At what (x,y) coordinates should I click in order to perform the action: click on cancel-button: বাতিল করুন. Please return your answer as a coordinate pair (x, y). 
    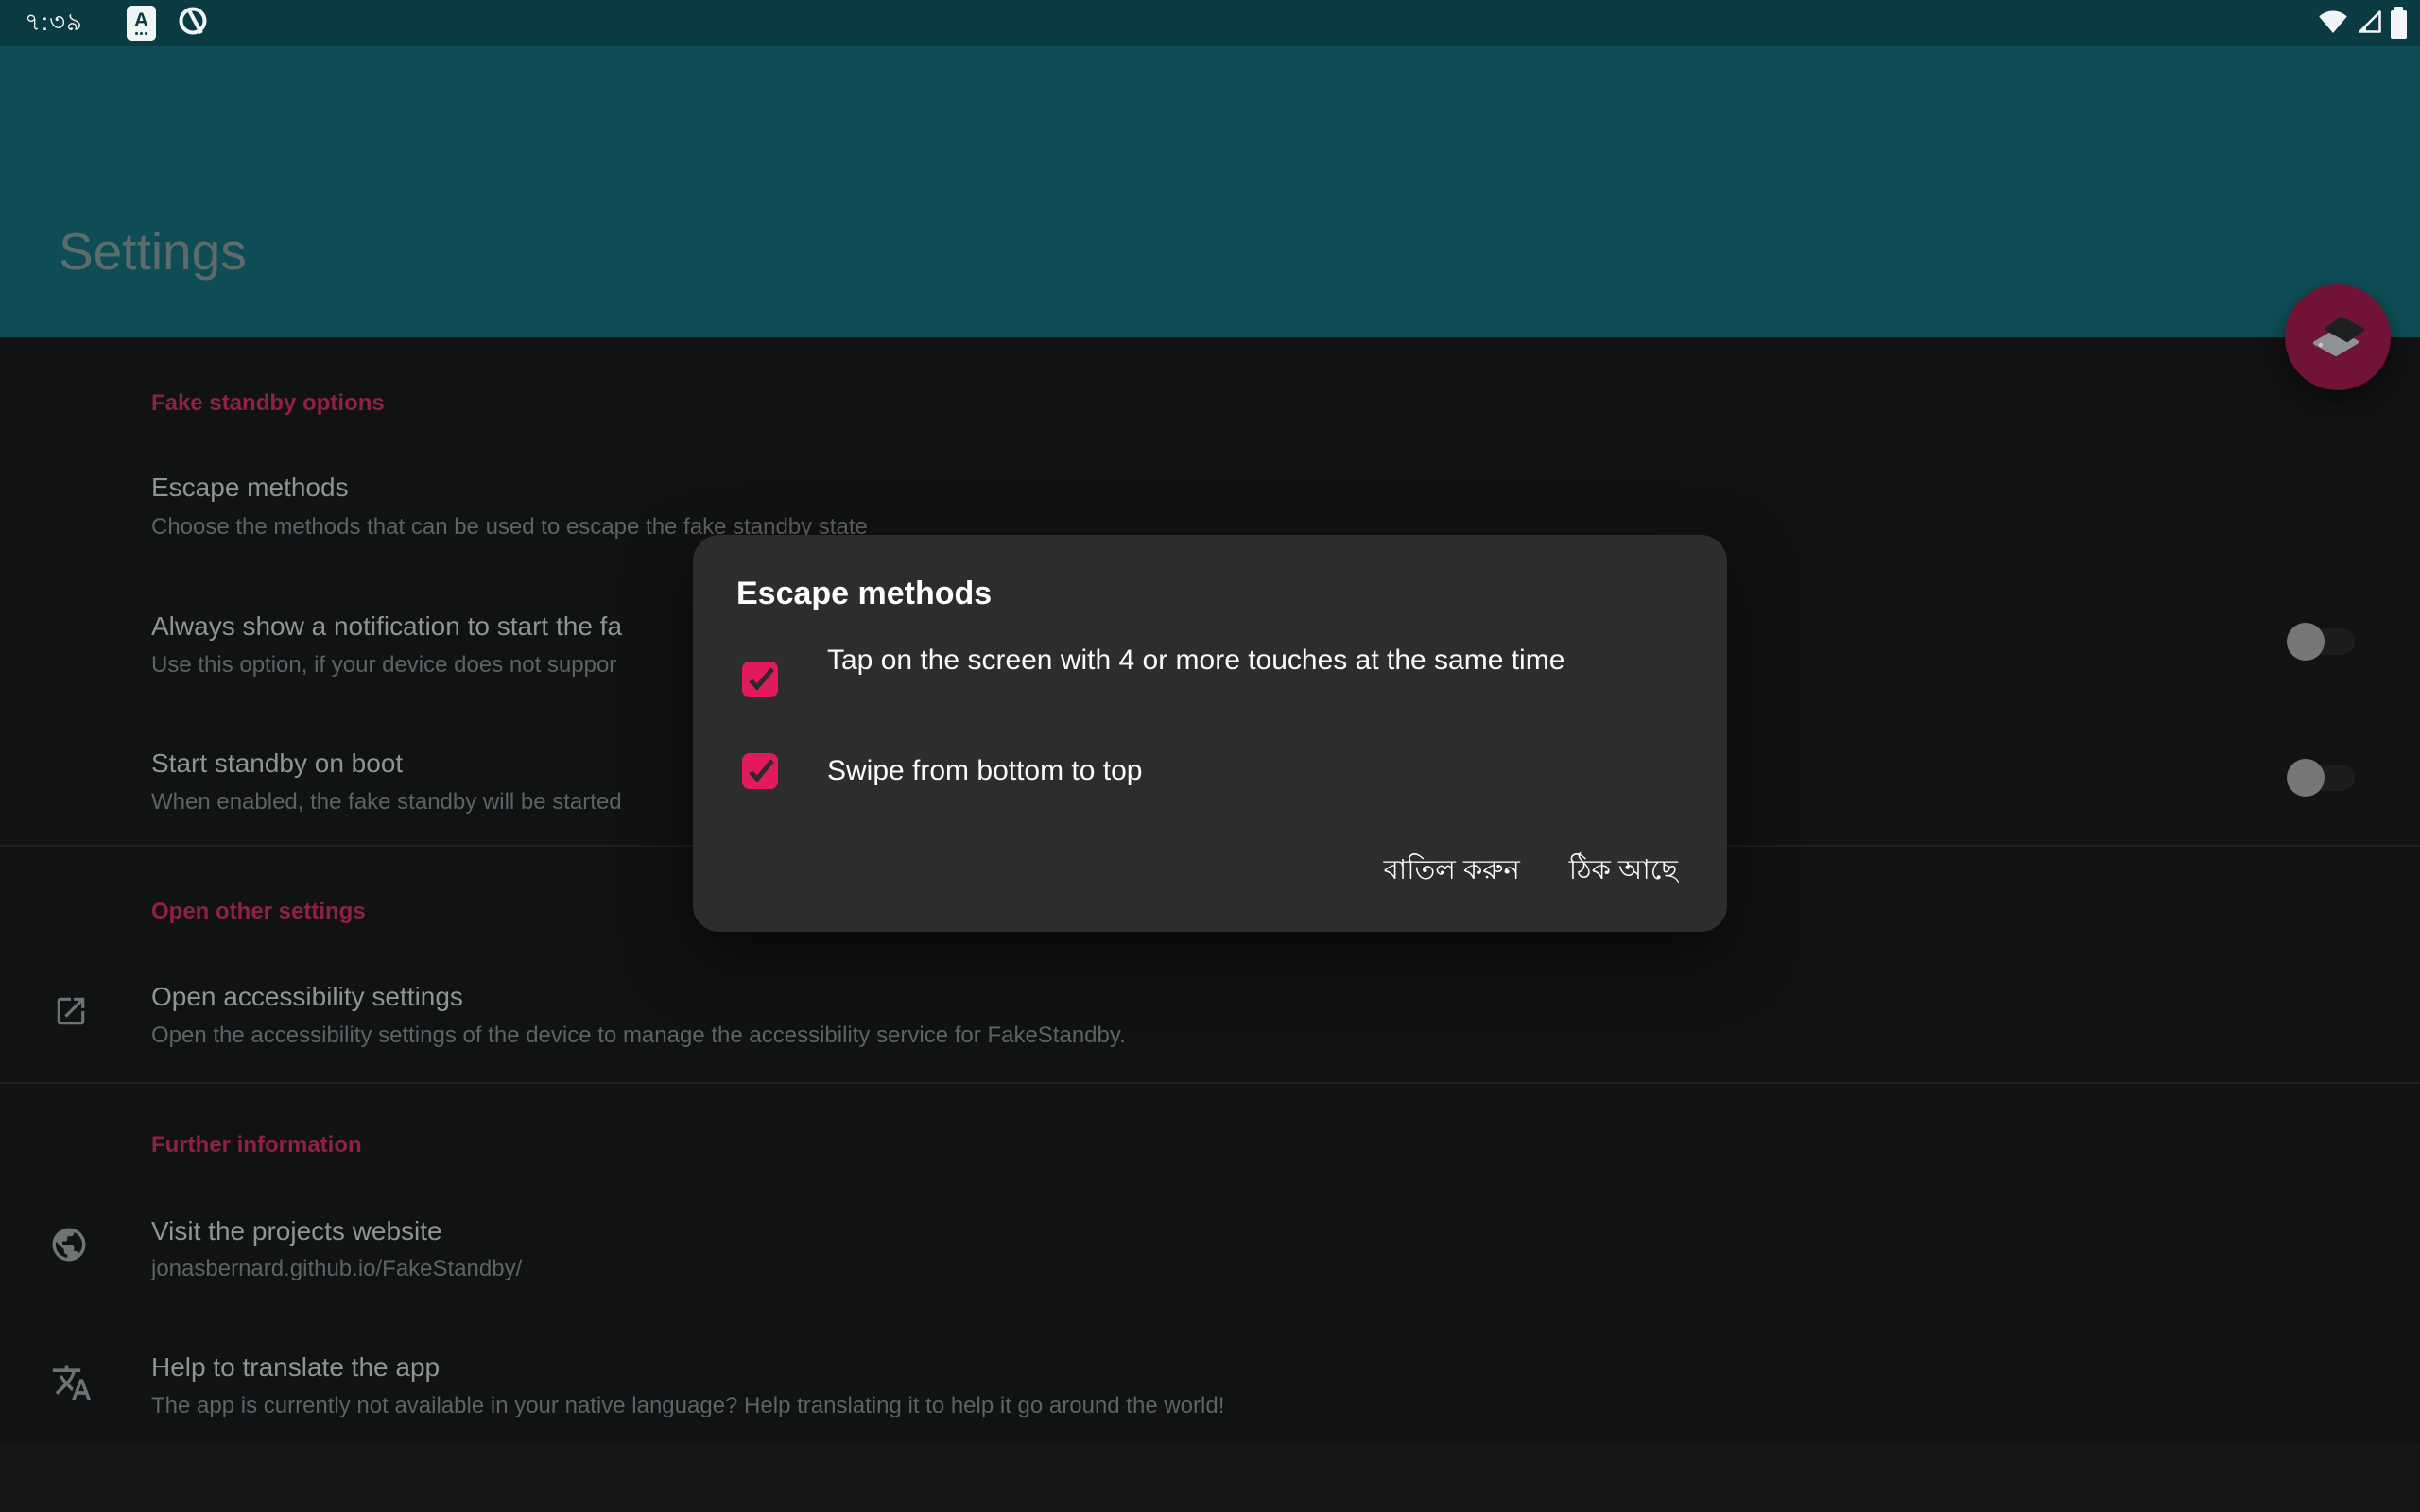
    Looking at the image, I should click on (1452, 870).